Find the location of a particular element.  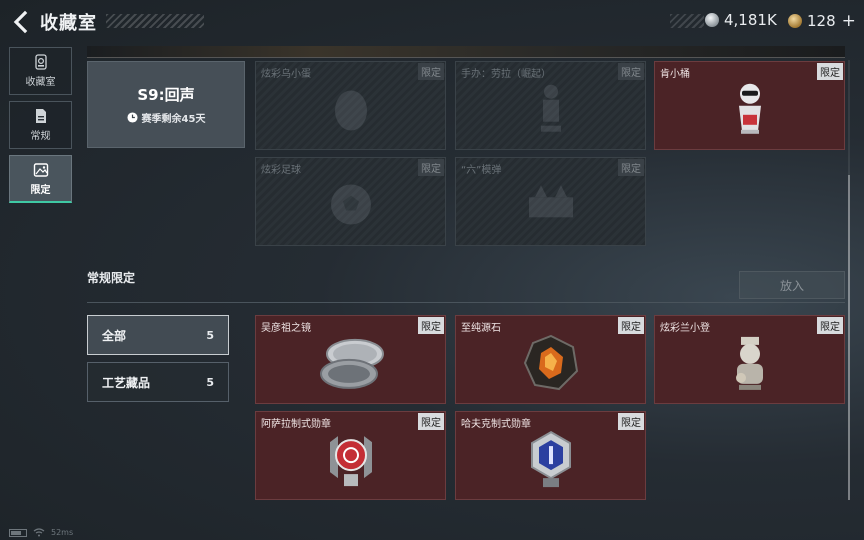

season-remaining: 赛季剩余45天 is located at coordinates (166, 117).